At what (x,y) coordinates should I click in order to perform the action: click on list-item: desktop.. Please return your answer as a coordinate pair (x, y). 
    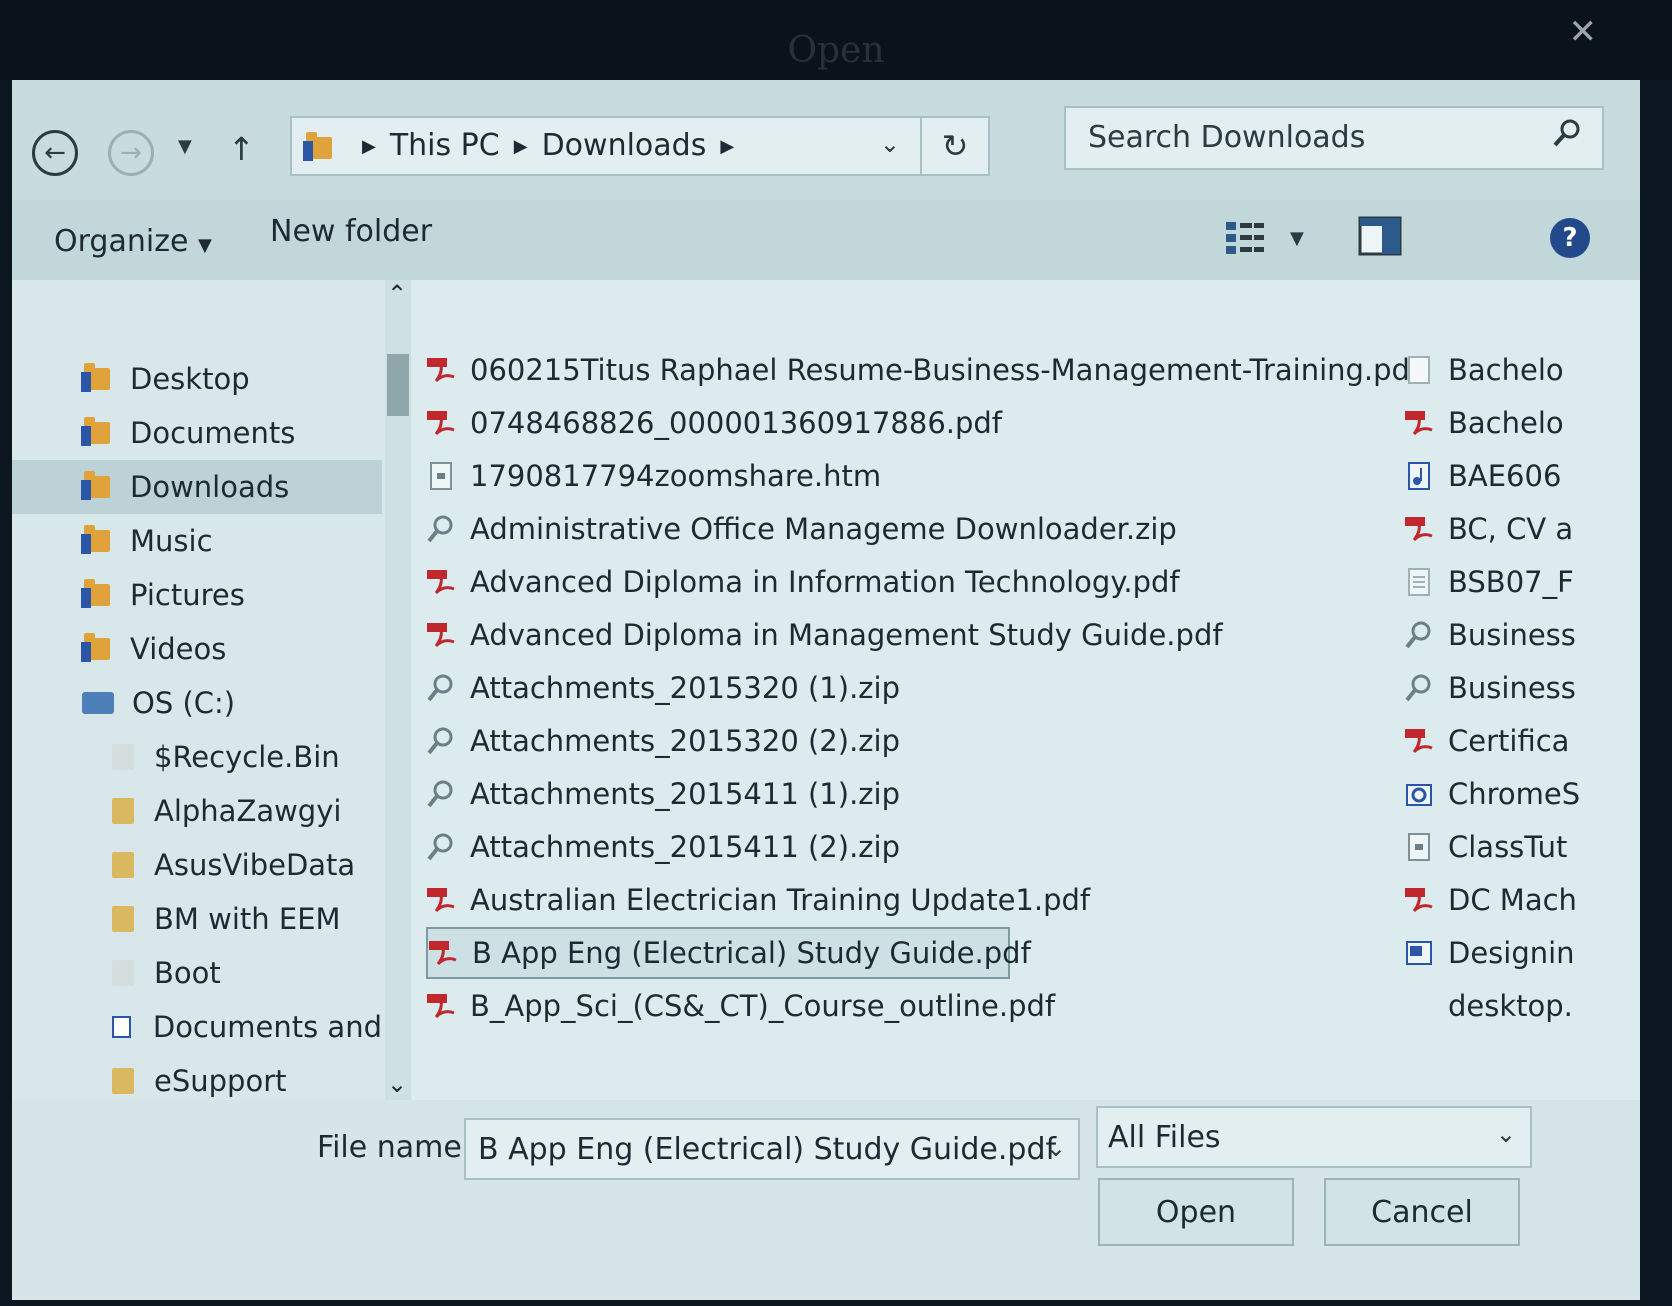
    Looking at the image, I should click on (1522, 1006).